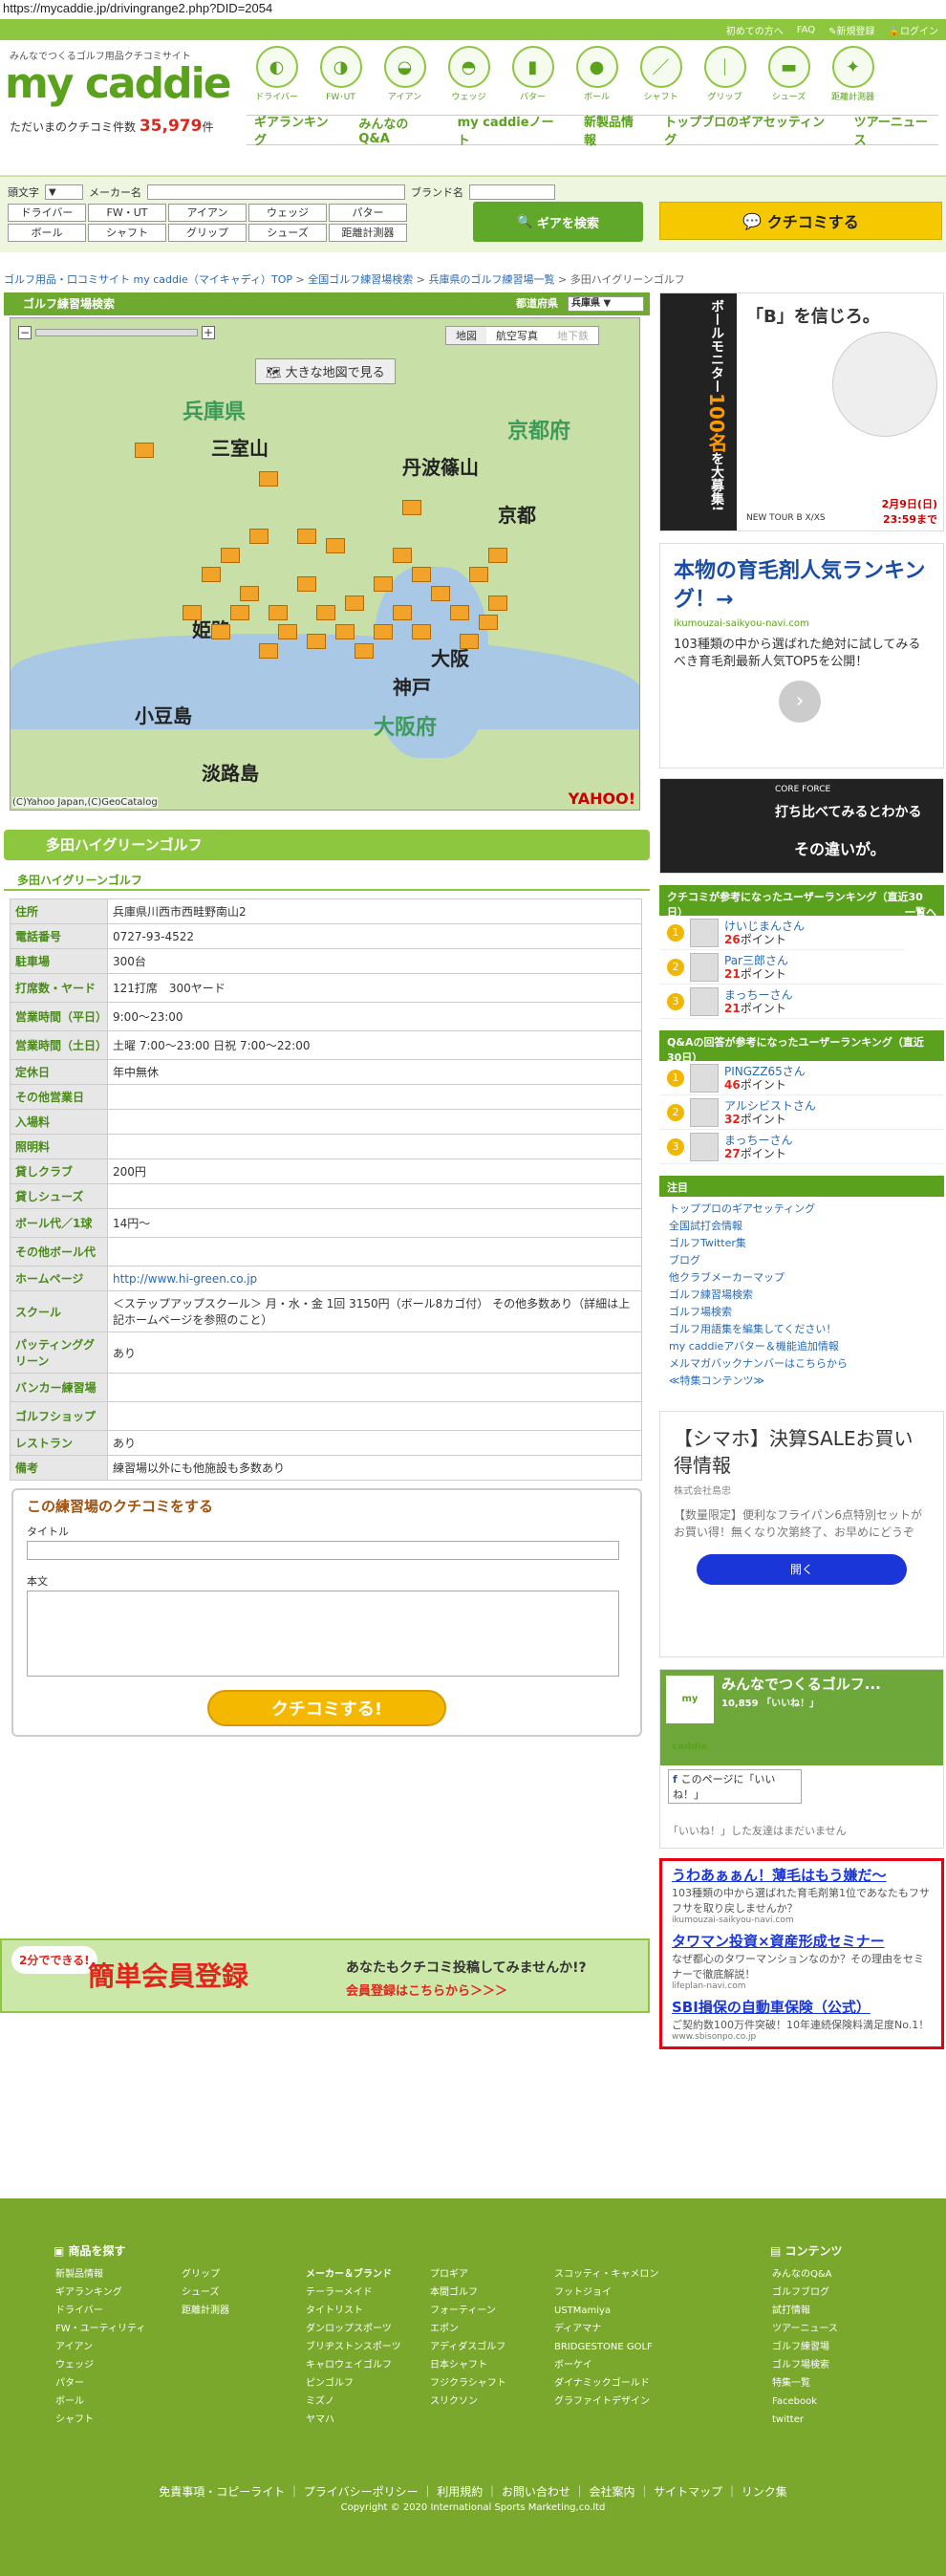 The width and height of the screenshot is (946, 2576). Describe the element at coordinates (127, 213) in the screenshot. I see `search-cat-1: FW・UT` at that location.